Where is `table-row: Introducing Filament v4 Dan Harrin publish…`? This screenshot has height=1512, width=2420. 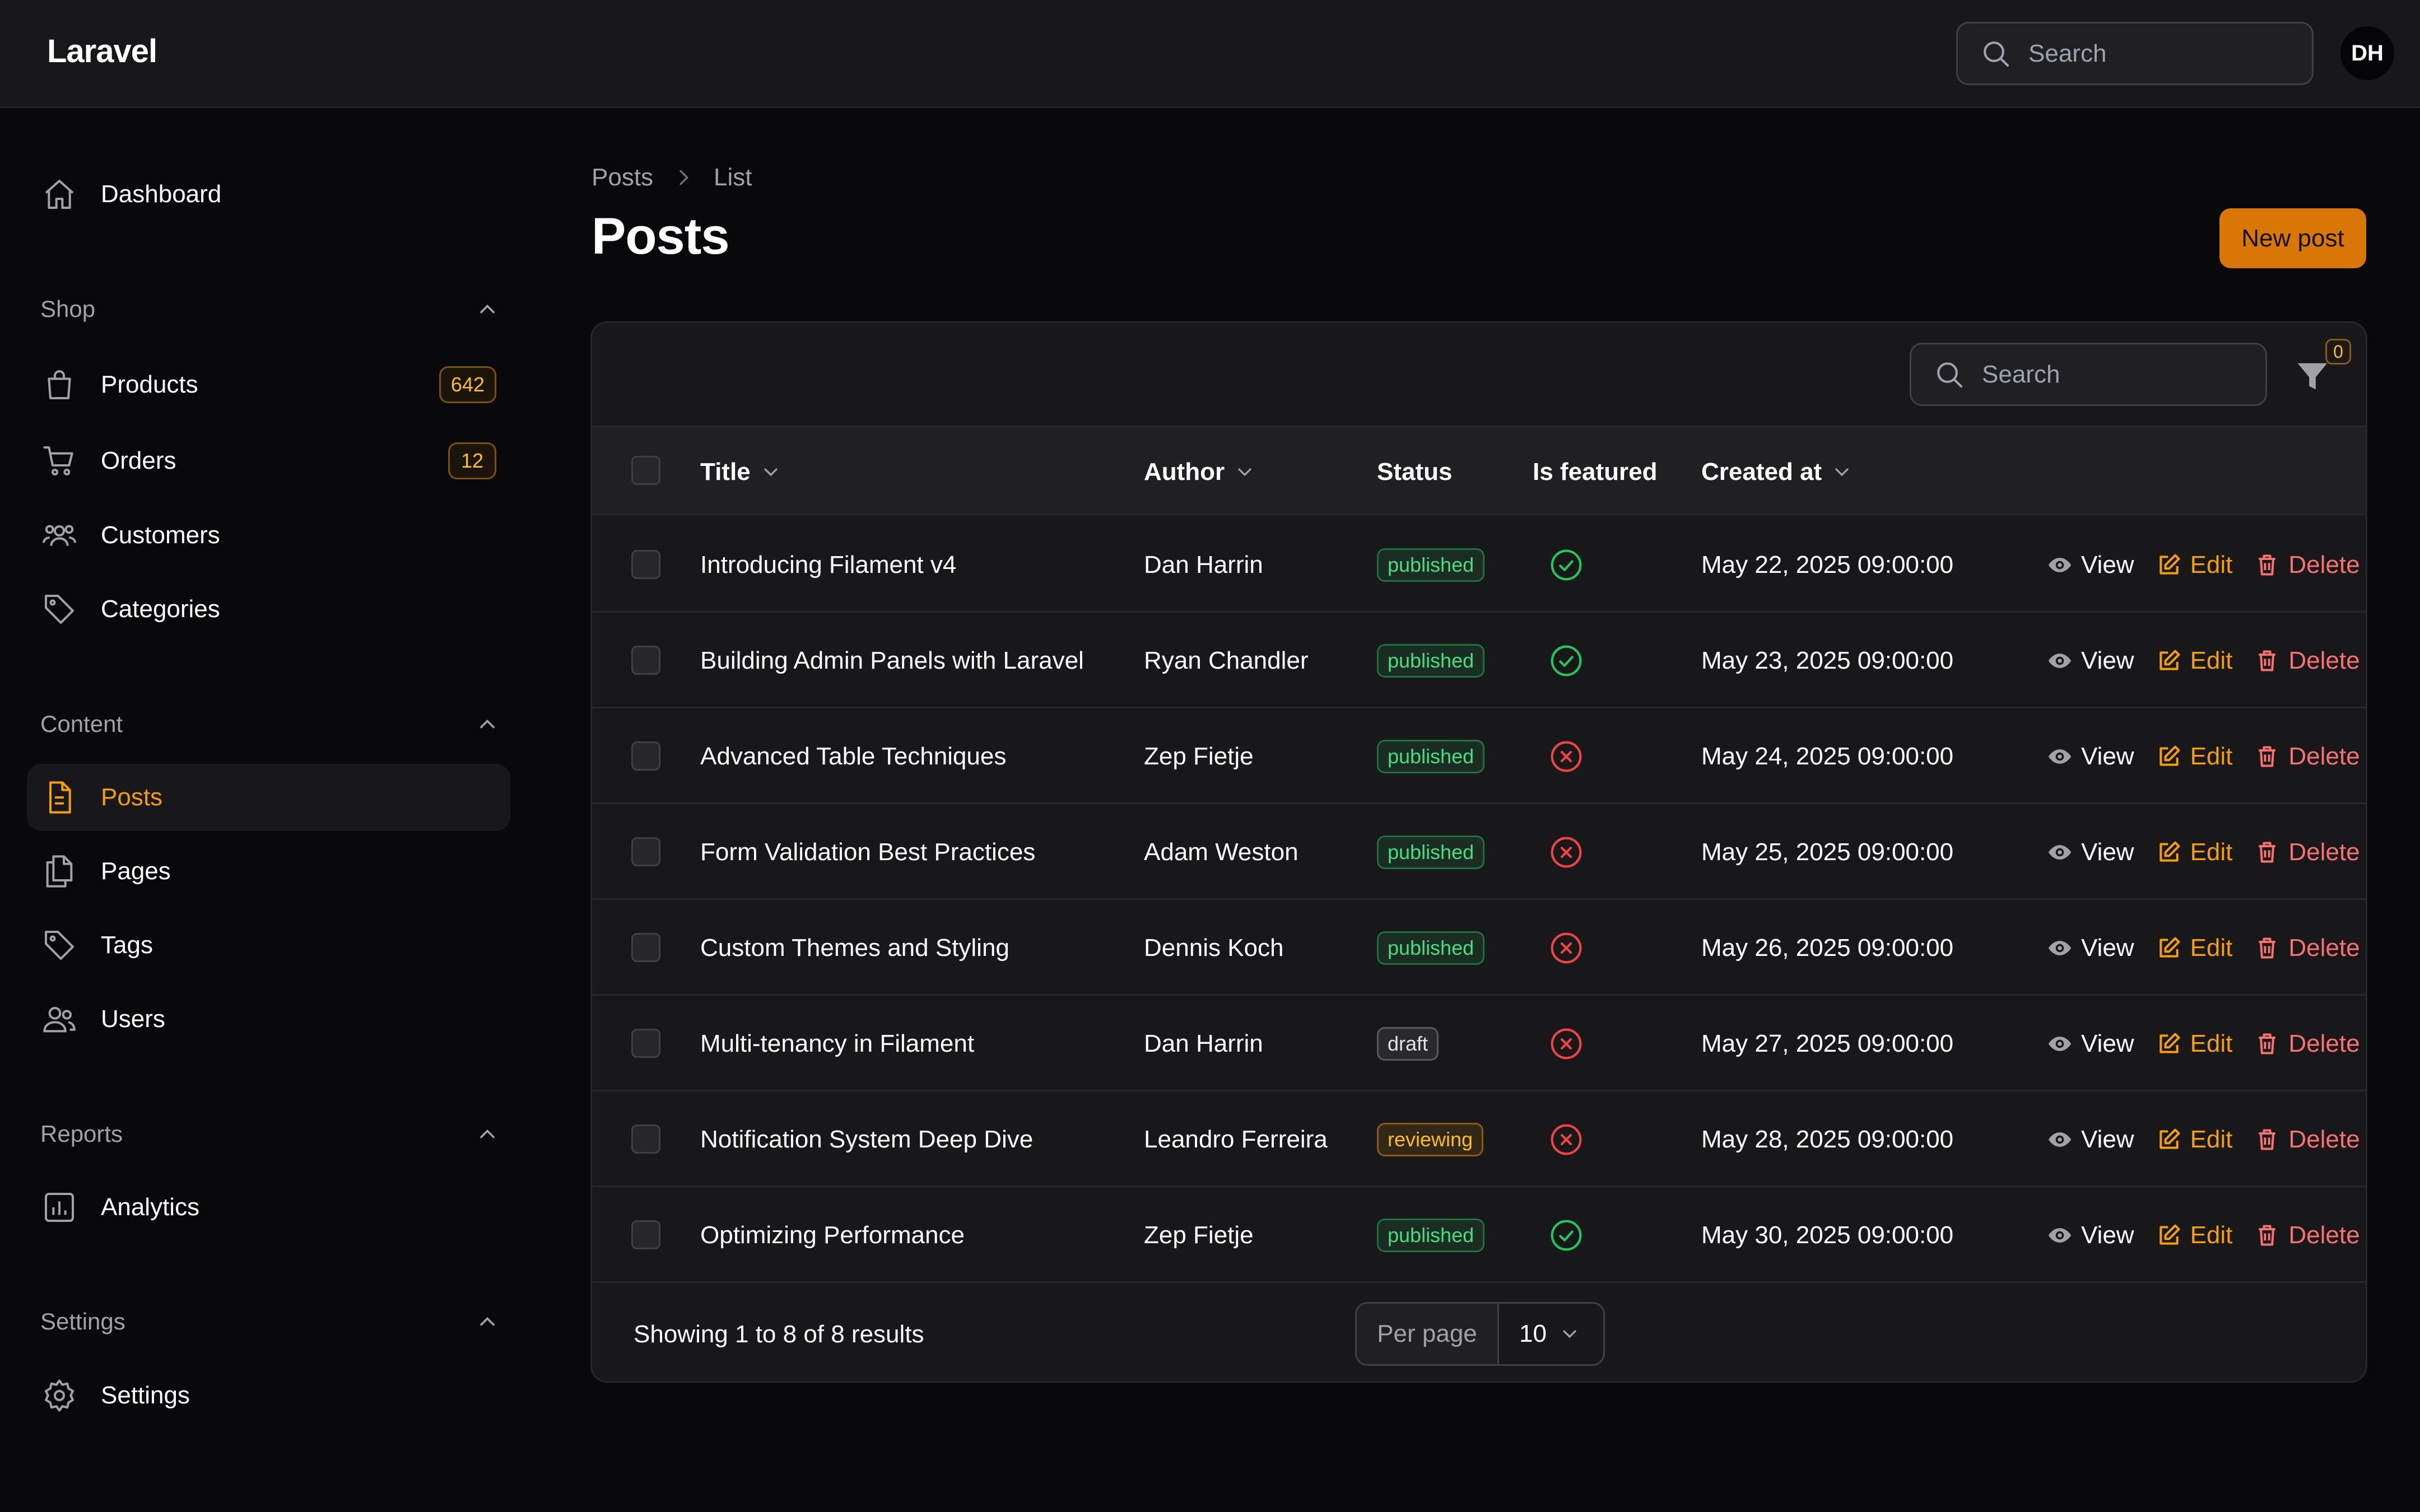
table-row: Introducing Filament v4 Dan Harrin publish… is located at coordinates (1479, 565).